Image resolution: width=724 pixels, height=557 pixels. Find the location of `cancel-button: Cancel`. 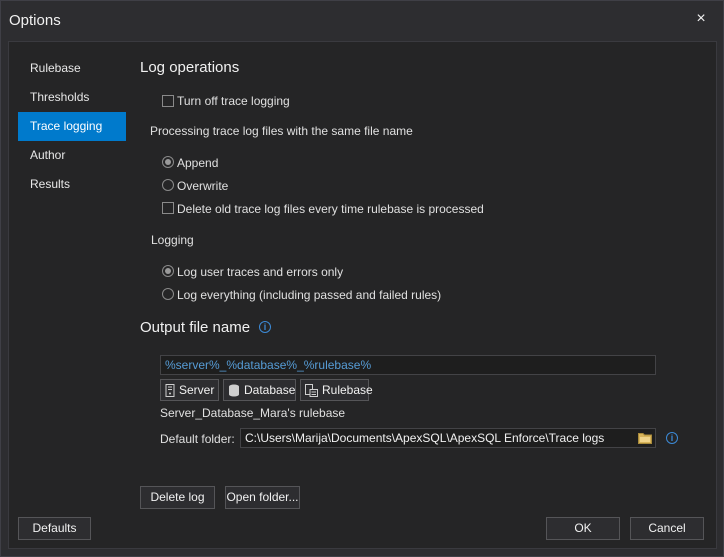

cancel-button: Cancel is located at coordinates (667, 528).